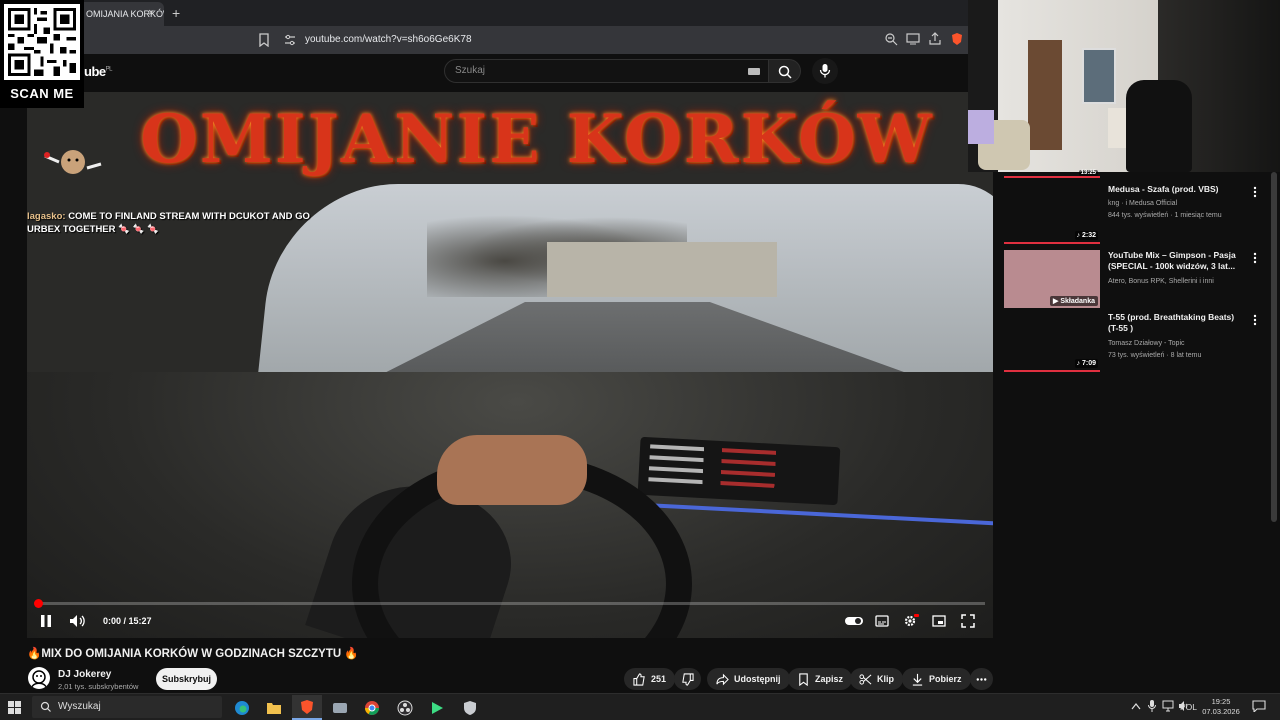  I want to click on duration-badge: ♪ 2:32, so click(1086, 235).